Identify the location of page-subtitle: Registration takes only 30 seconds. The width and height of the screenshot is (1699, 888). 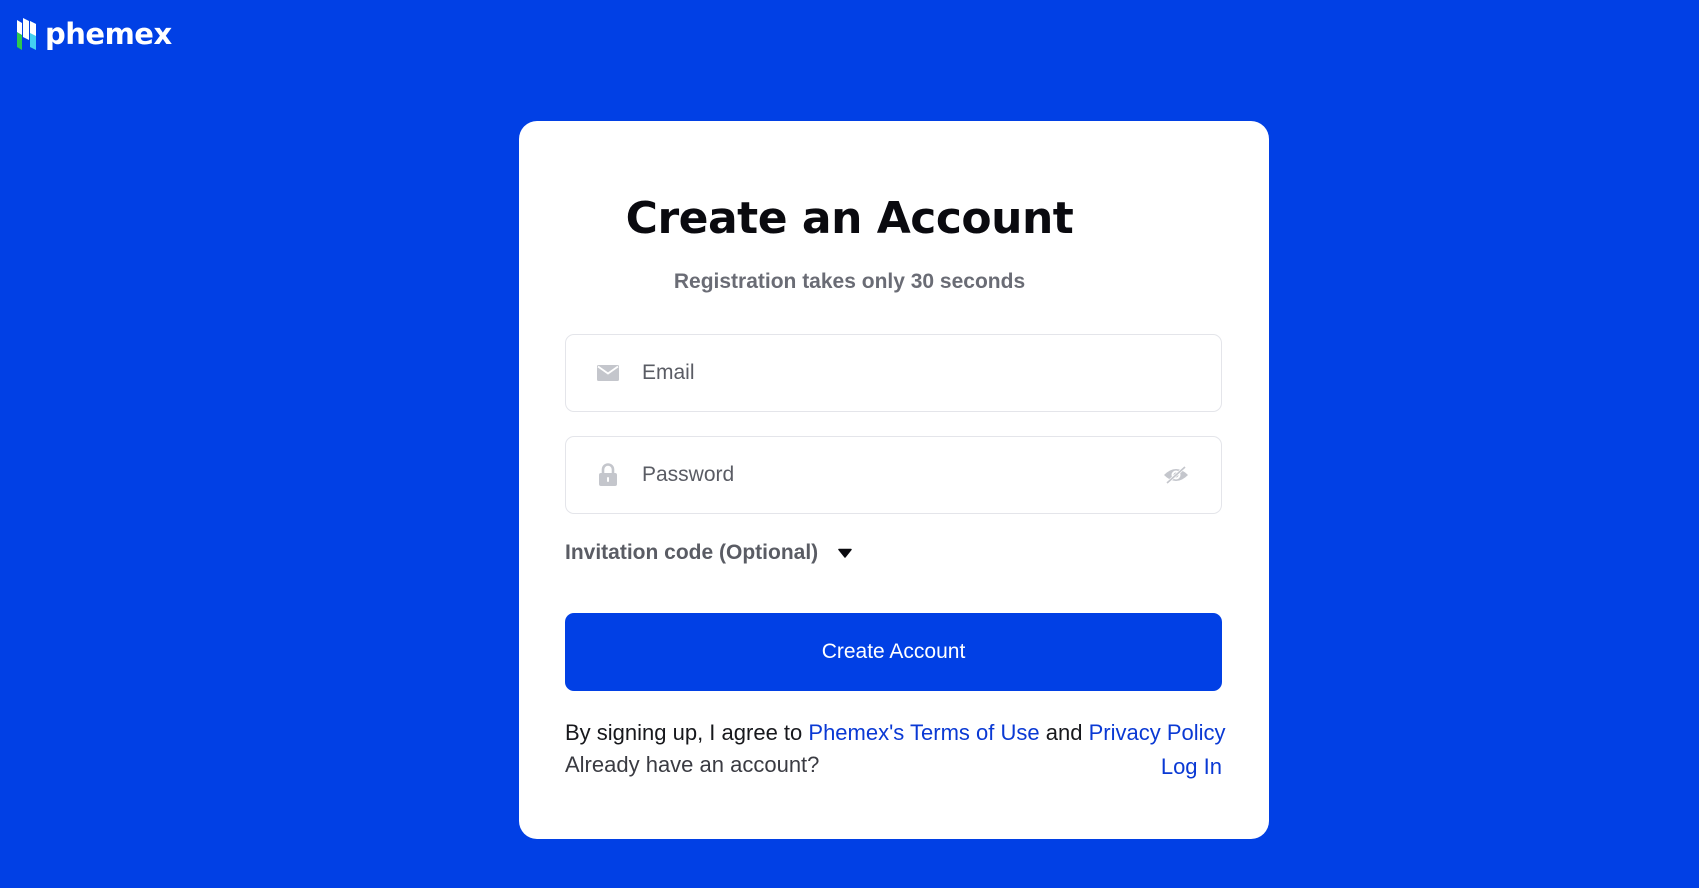
(849, 281).